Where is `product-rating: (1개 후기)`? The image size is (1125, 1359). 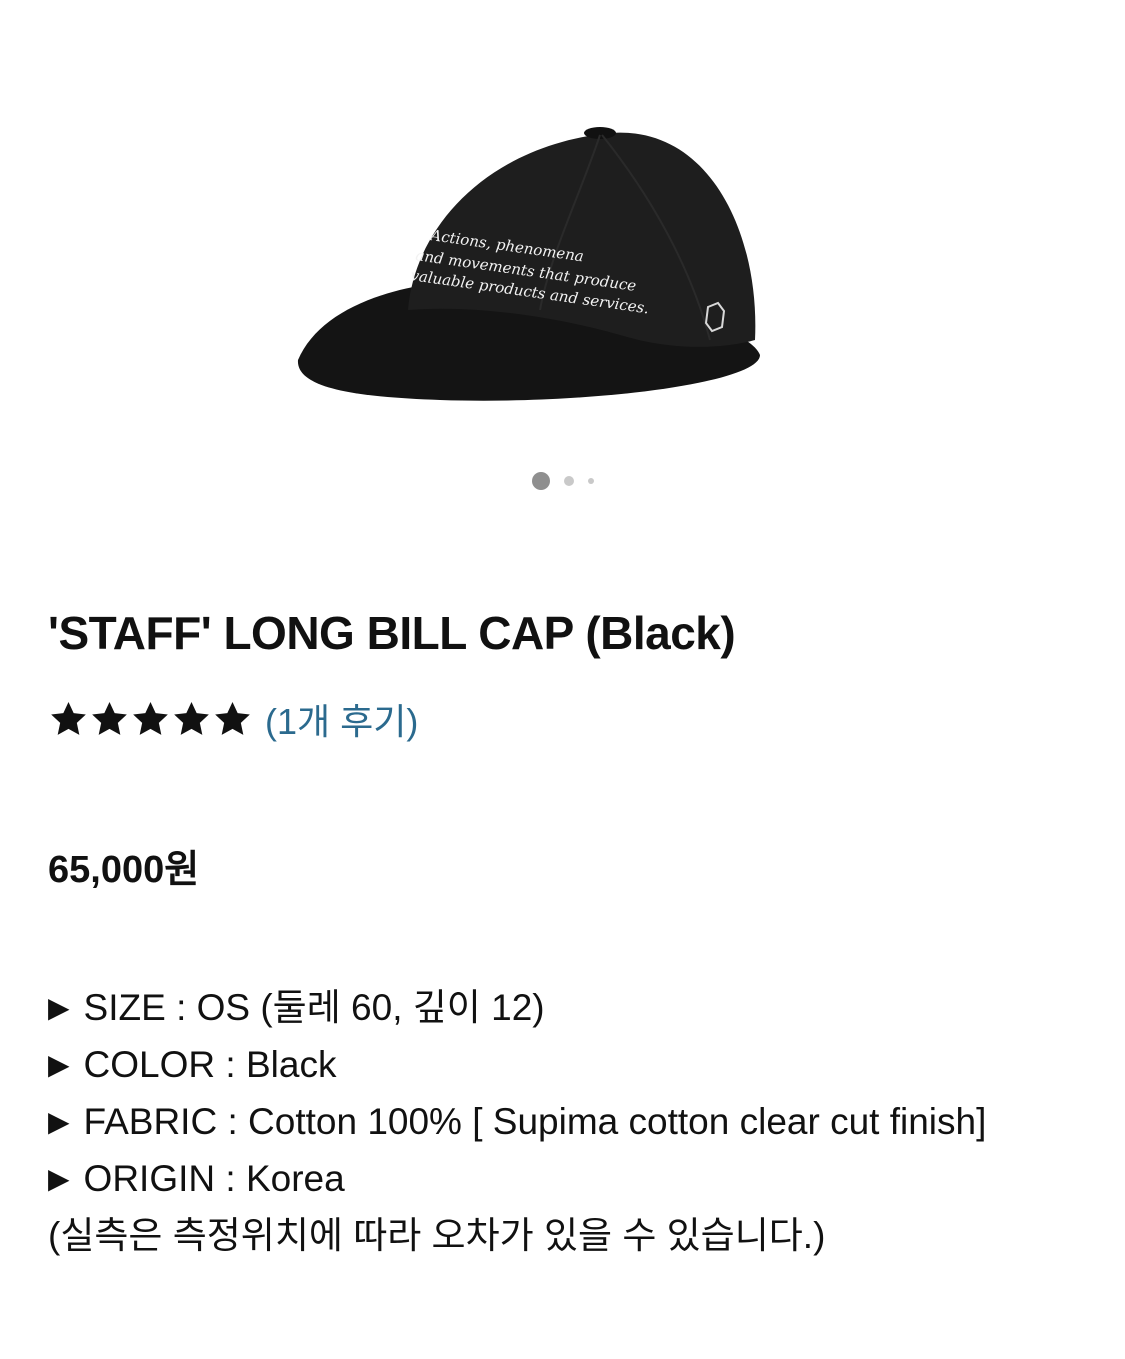
product-rating: (1개 후기) is located at coordinates (233, 719).